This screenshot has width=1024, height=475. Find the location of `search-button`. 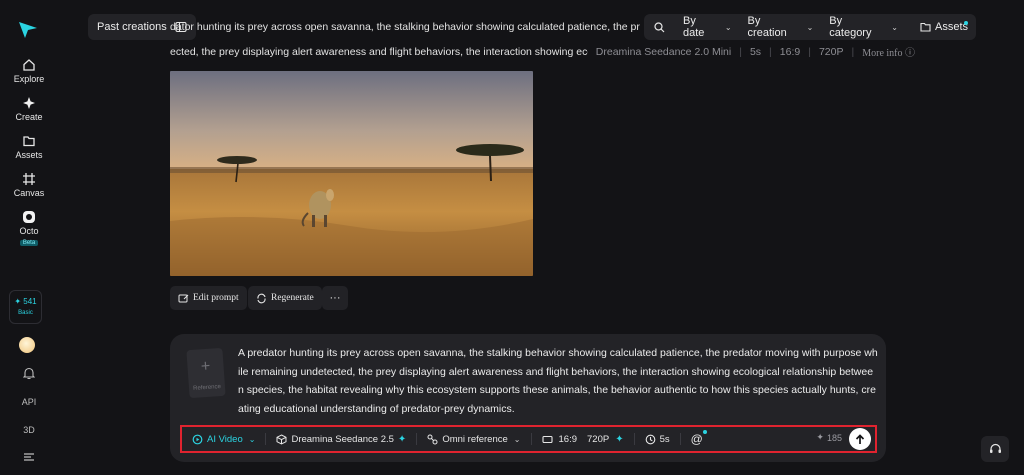

search-button is located at coordinates (659, 27).